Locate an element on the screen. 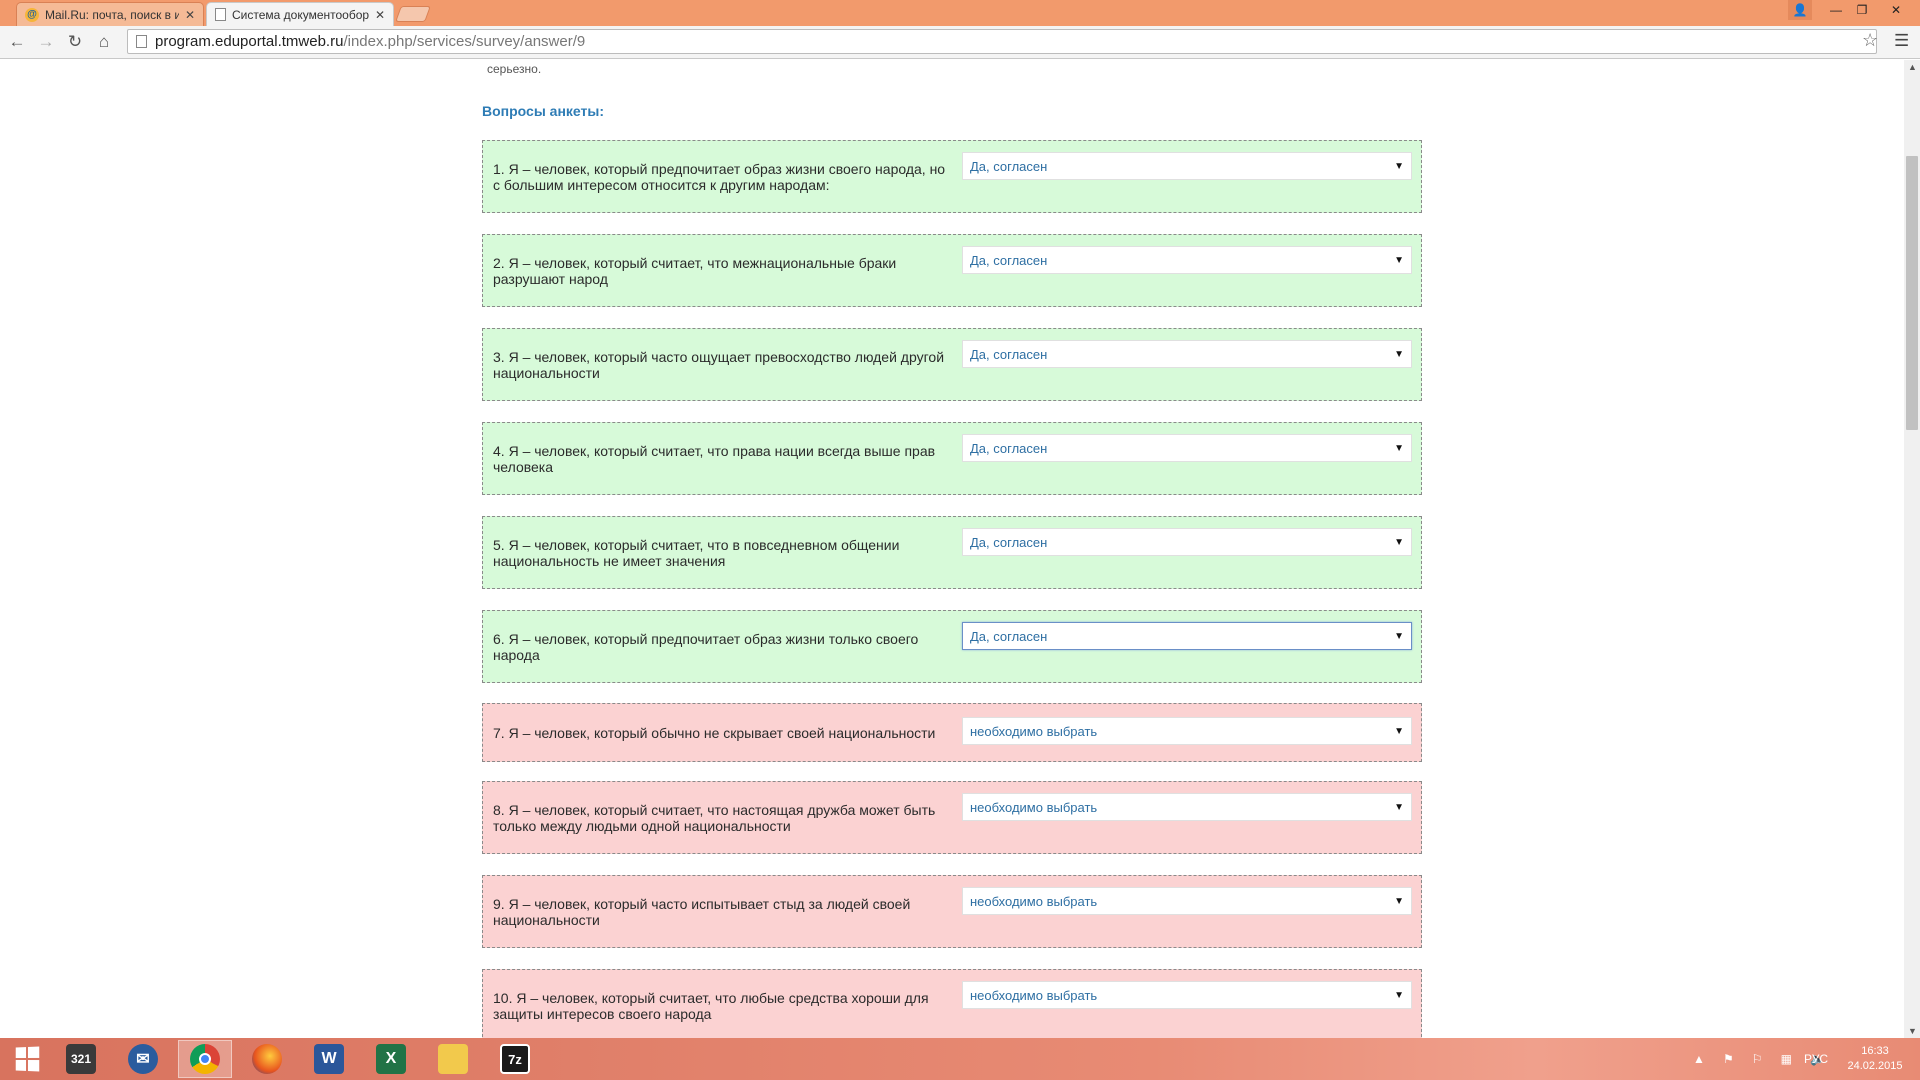 This screenshot has width=1920, height=1080. taskbar-media-player: 321 is located at coordinates (81, 1059).